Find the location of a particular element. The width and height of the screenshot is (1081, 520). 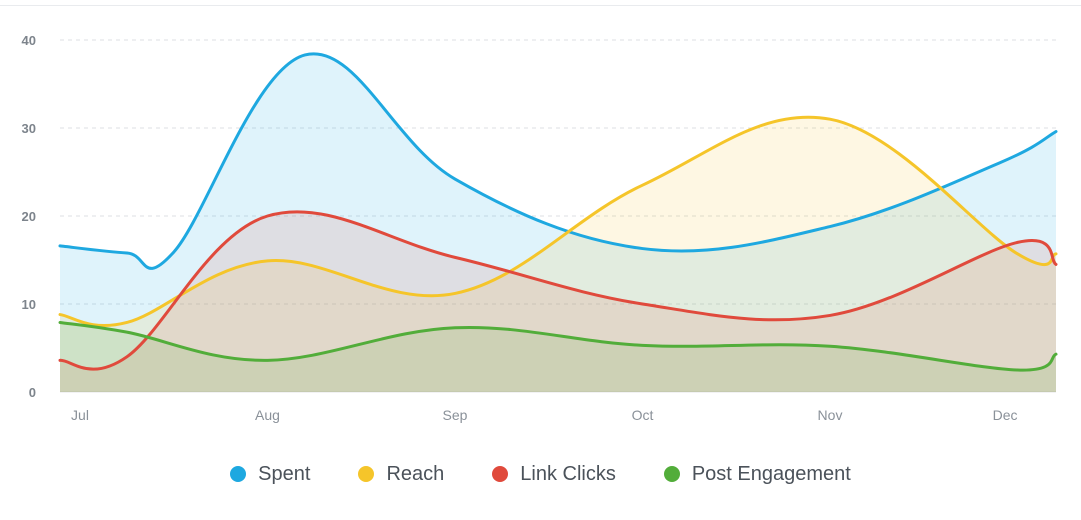

legend-label: Link Clicks is located at coordinates (568, 473).